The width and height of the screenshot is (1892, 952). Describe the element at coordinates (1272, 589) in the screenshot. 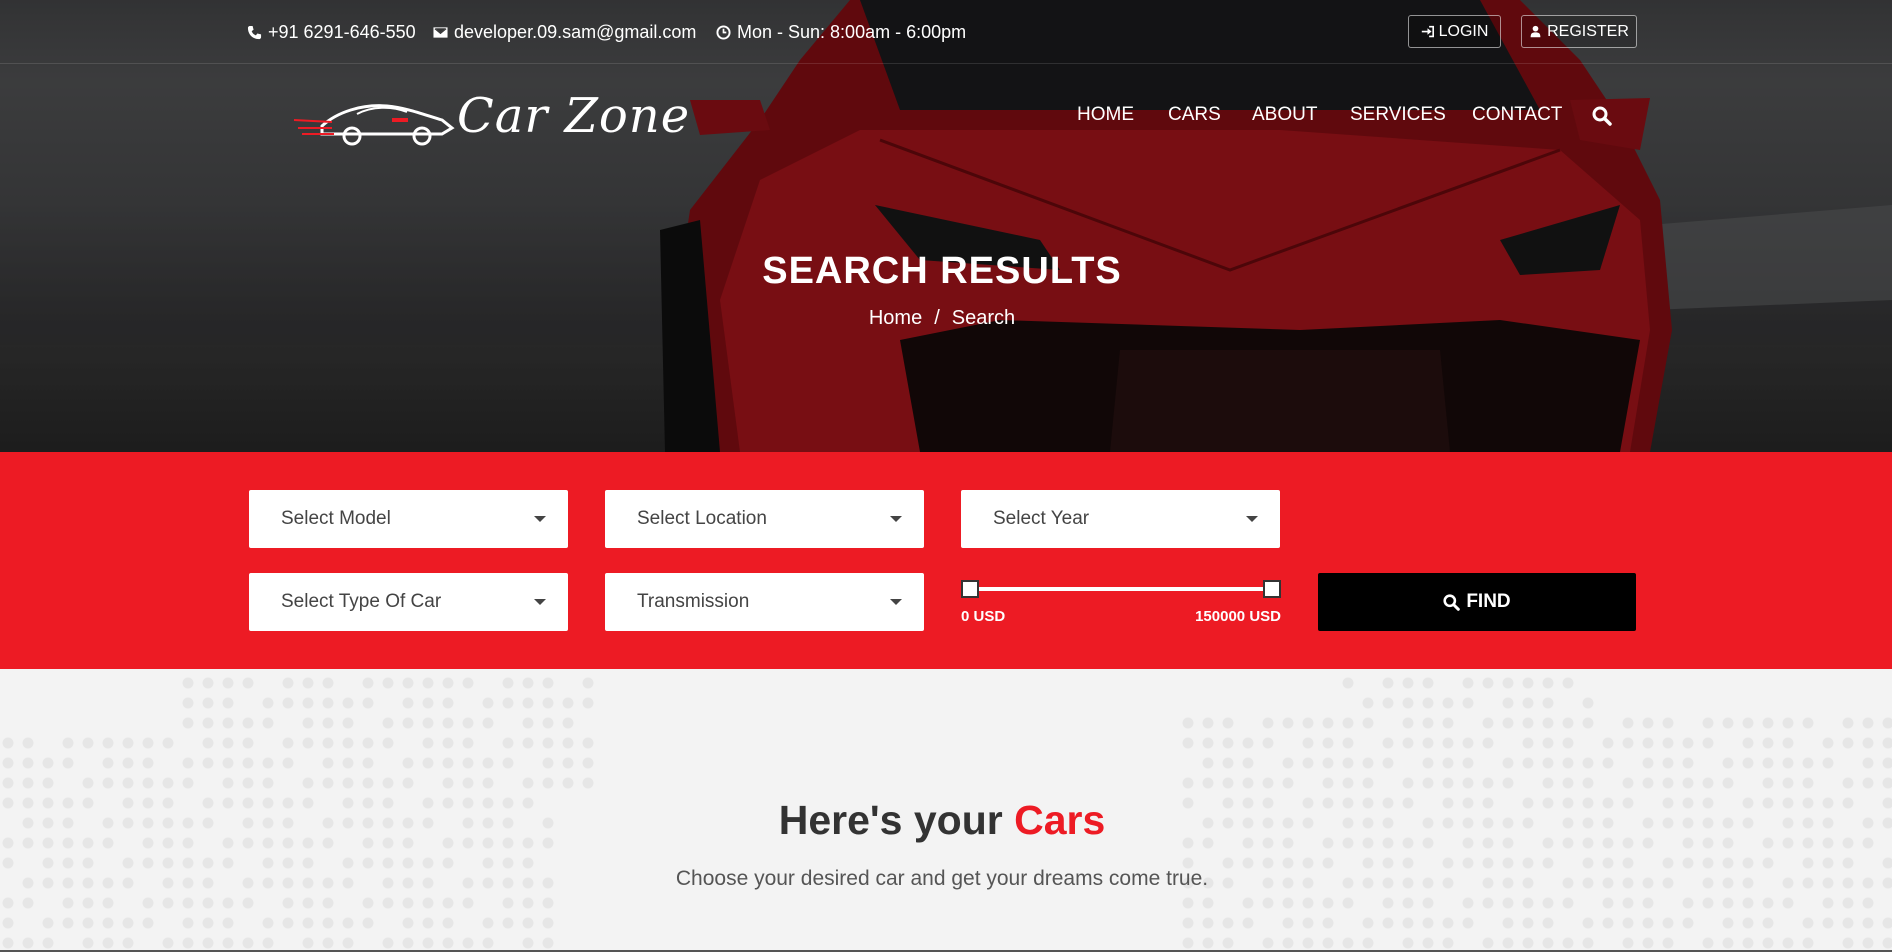

I see `price-max-handle` at that location.